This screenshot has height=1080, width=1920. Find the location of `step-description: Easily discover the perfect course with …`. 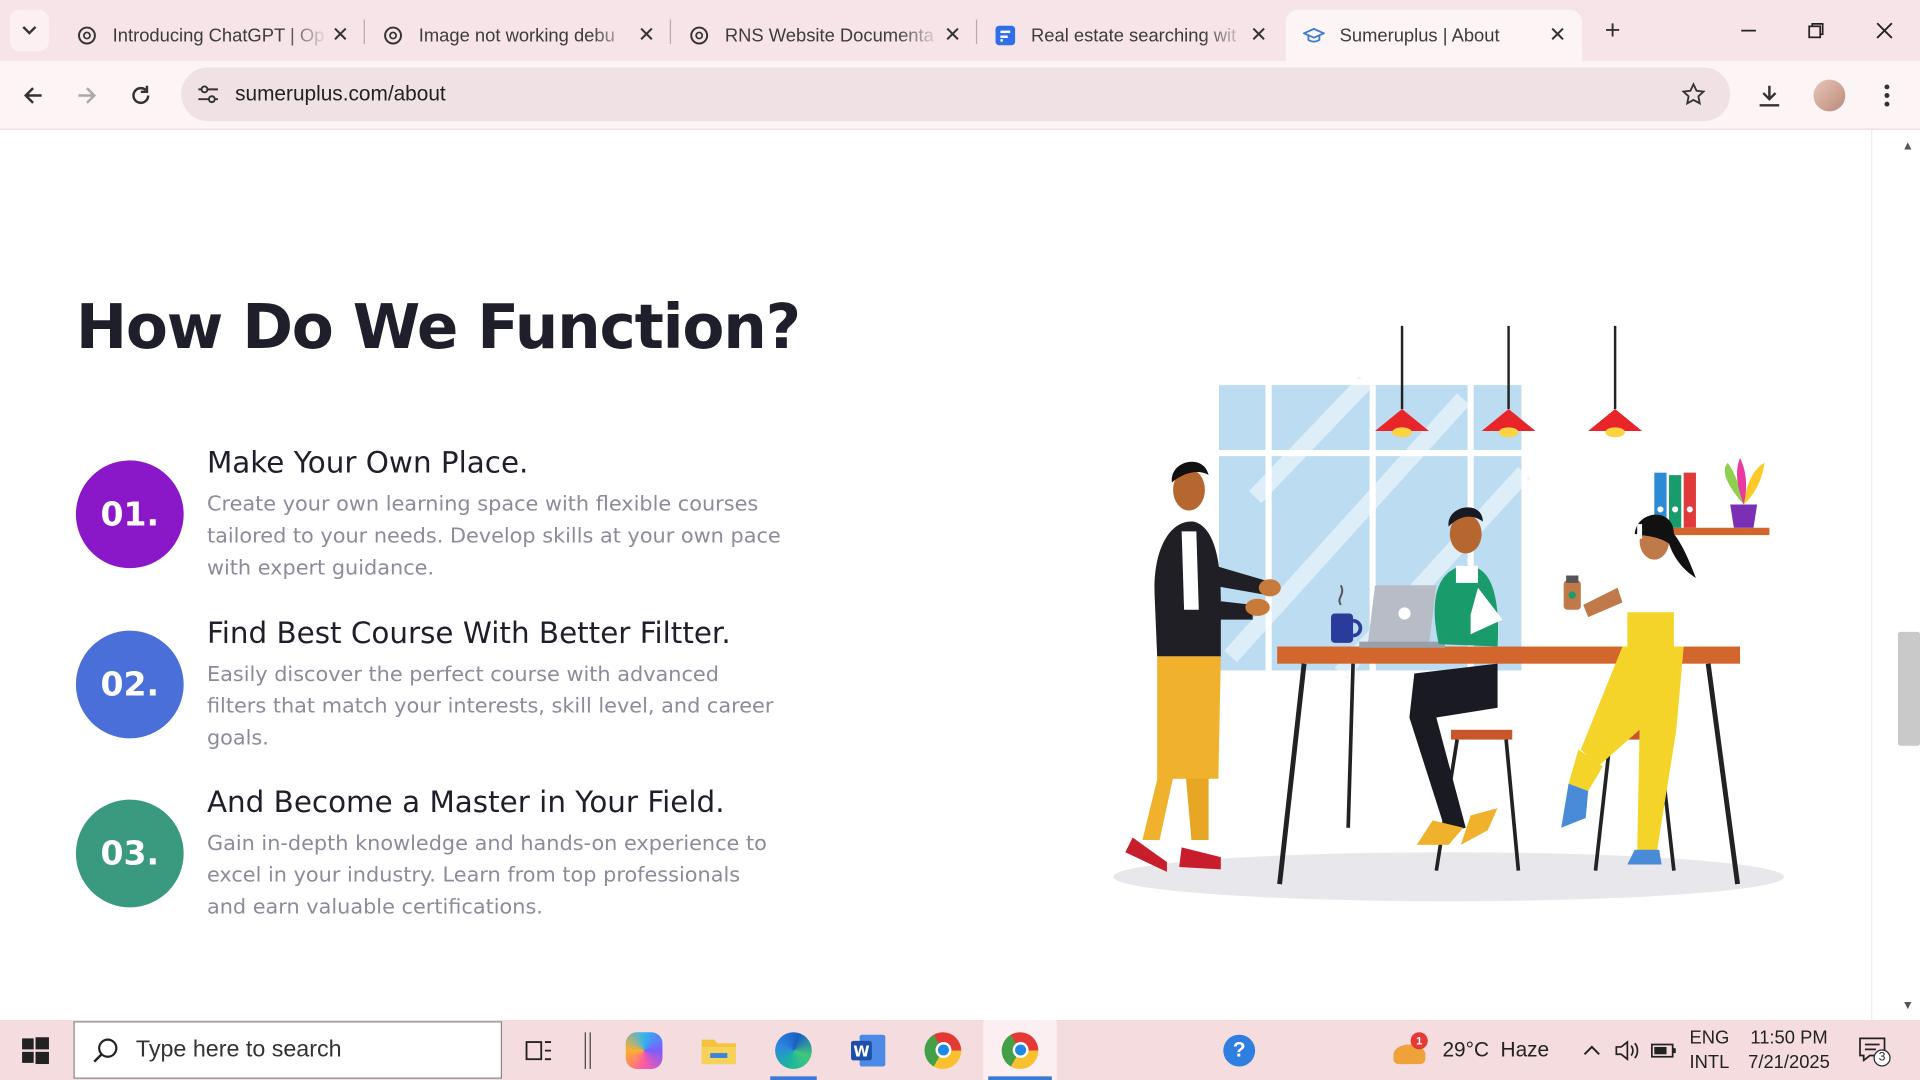

step-description: Easily discover the perfect course with … is located at coordinates (490, 706).